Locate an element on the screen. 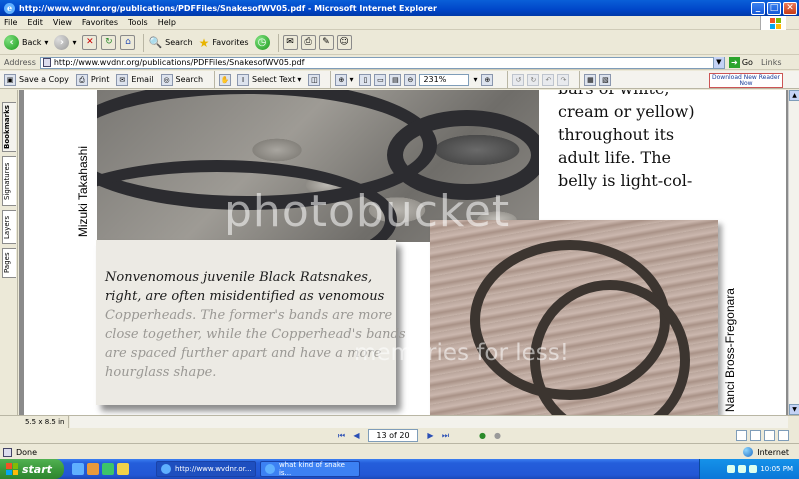 The height and width of the screenshot is (479, 799). next-view-icon: ● is located at coordinates (497, 435).